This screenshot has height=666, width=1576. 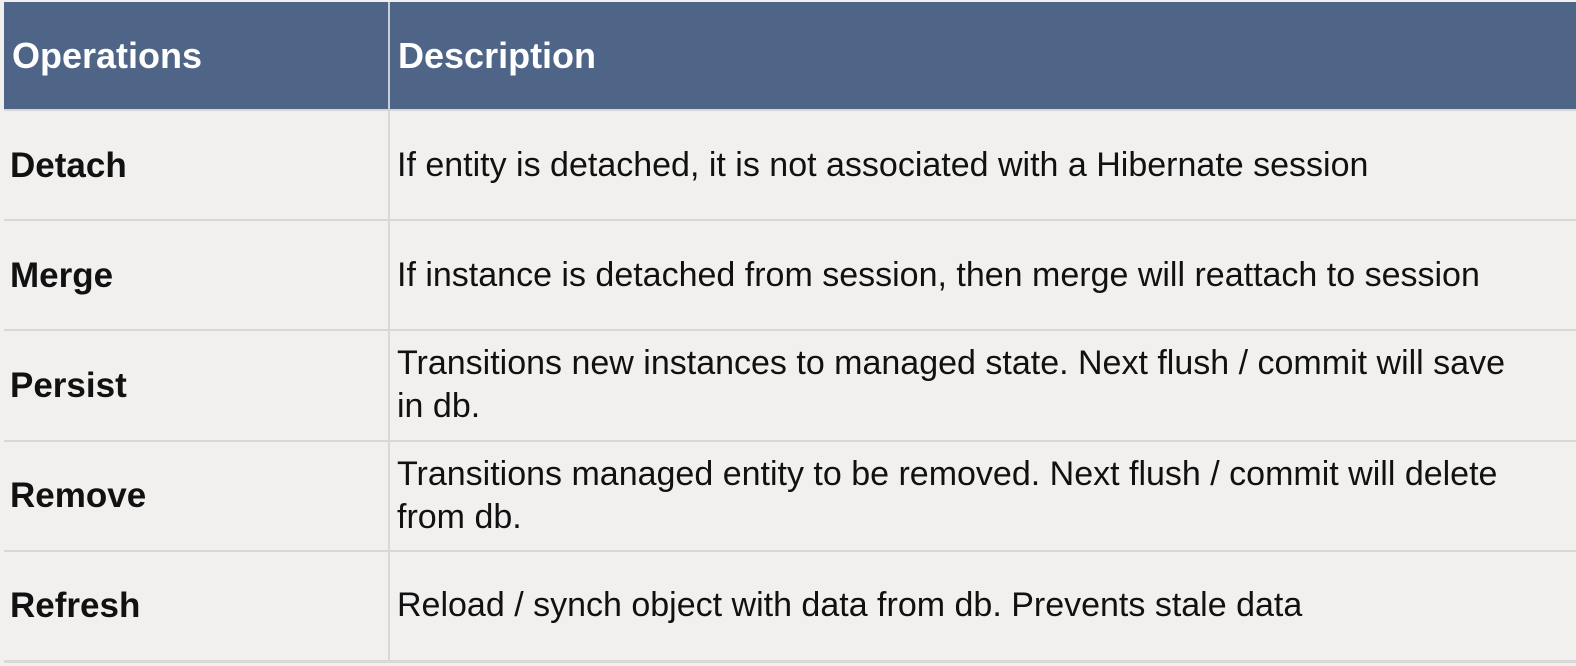 What do you see at coordinates (197, 385) in the screenshot?
I see `operation-cell: Persist` at bounding box center [197, 385].